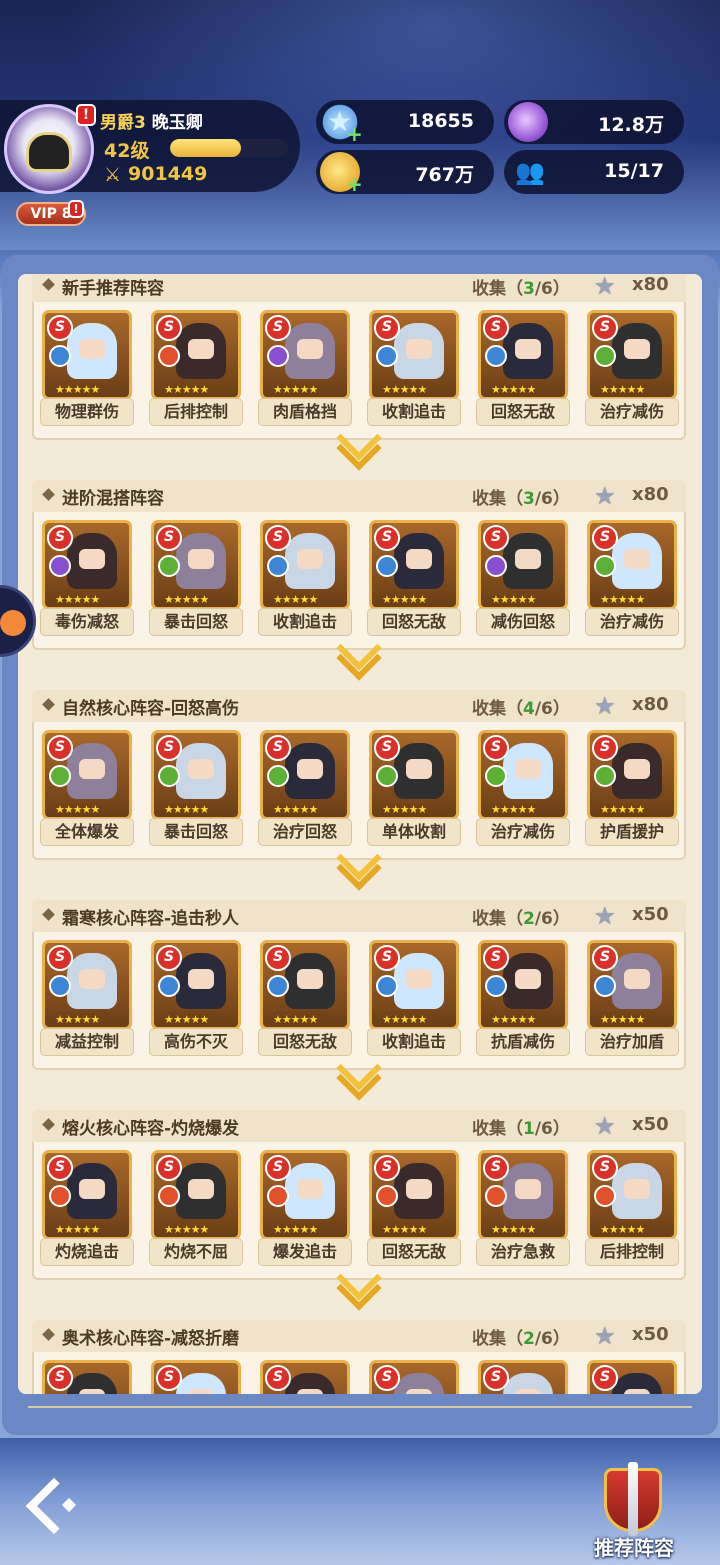 The image size is (720, 1565). I want to click on hero-card: ★★★★★ S 减伤回怒, so click(523, 579).